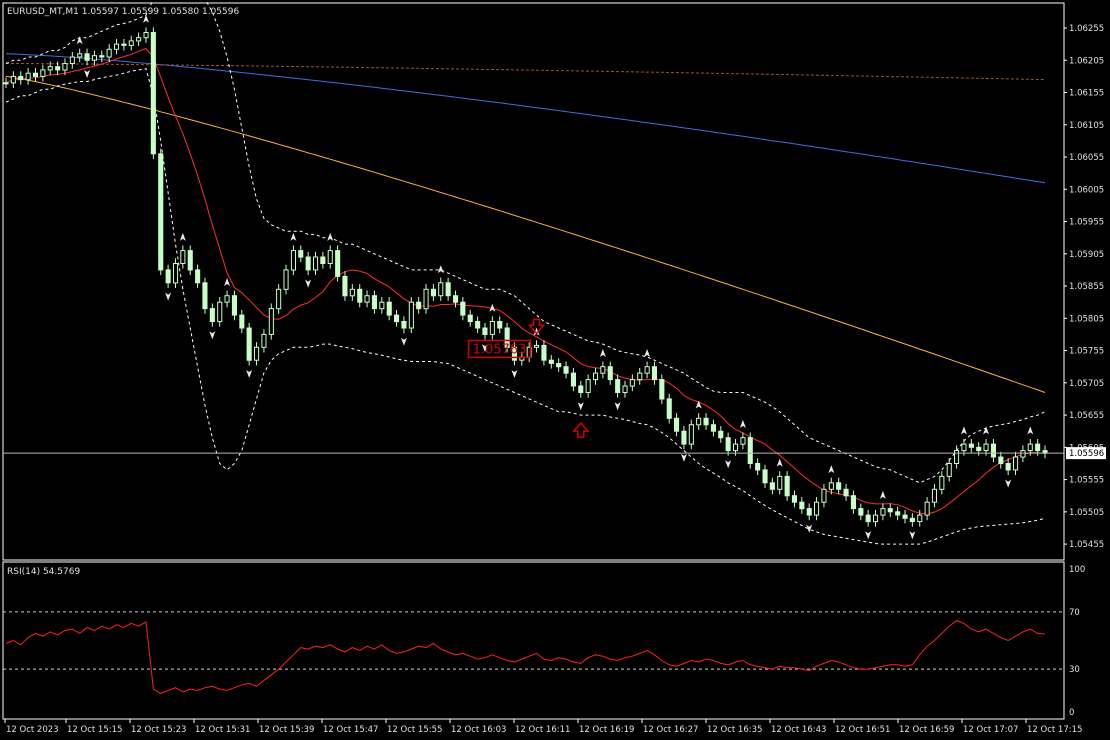 This screenshot has height=740, width=1110. Describe the element at coordinates (478, 730) in the screenshot. I see `time-tick-label: 12 Oct 16:03` at that location.